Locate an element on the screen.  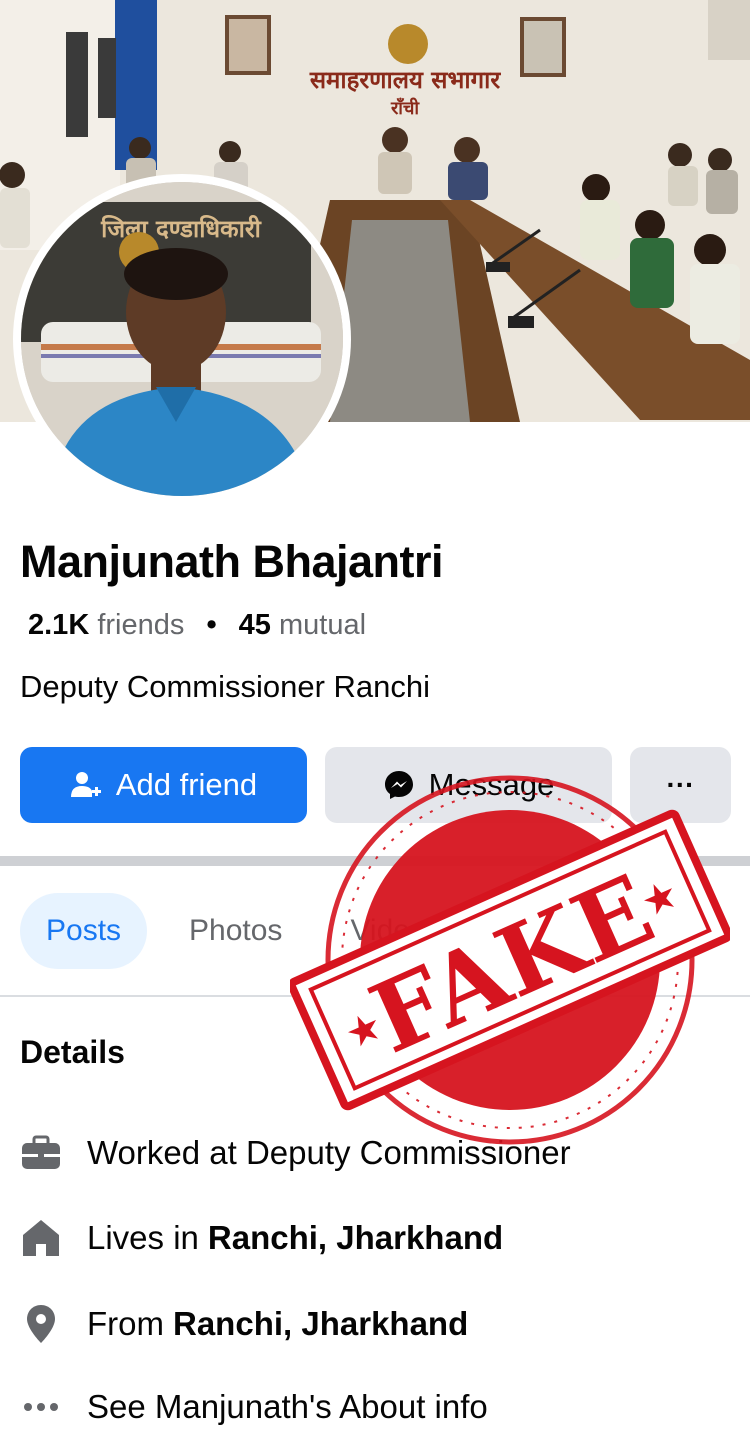
briefcase-icon is located at coordinates (41, 1153).